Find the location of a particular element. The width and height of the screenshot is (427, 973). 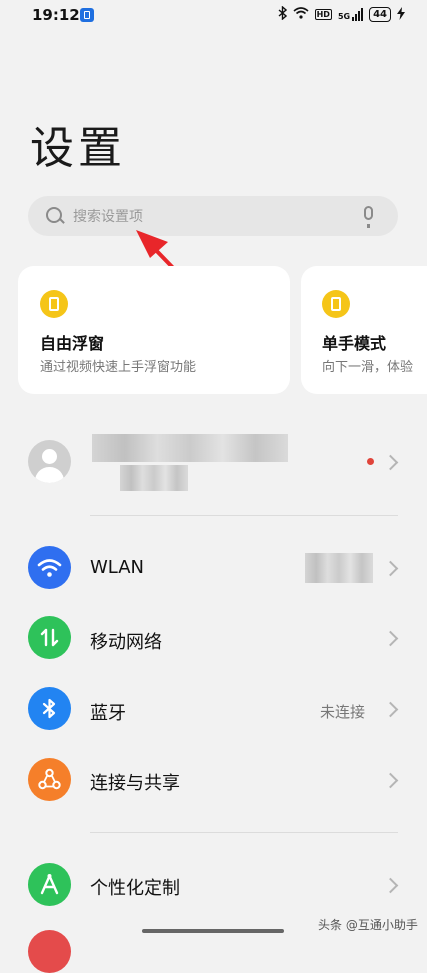

account-id-redacted is located at coordinates (154, 478).